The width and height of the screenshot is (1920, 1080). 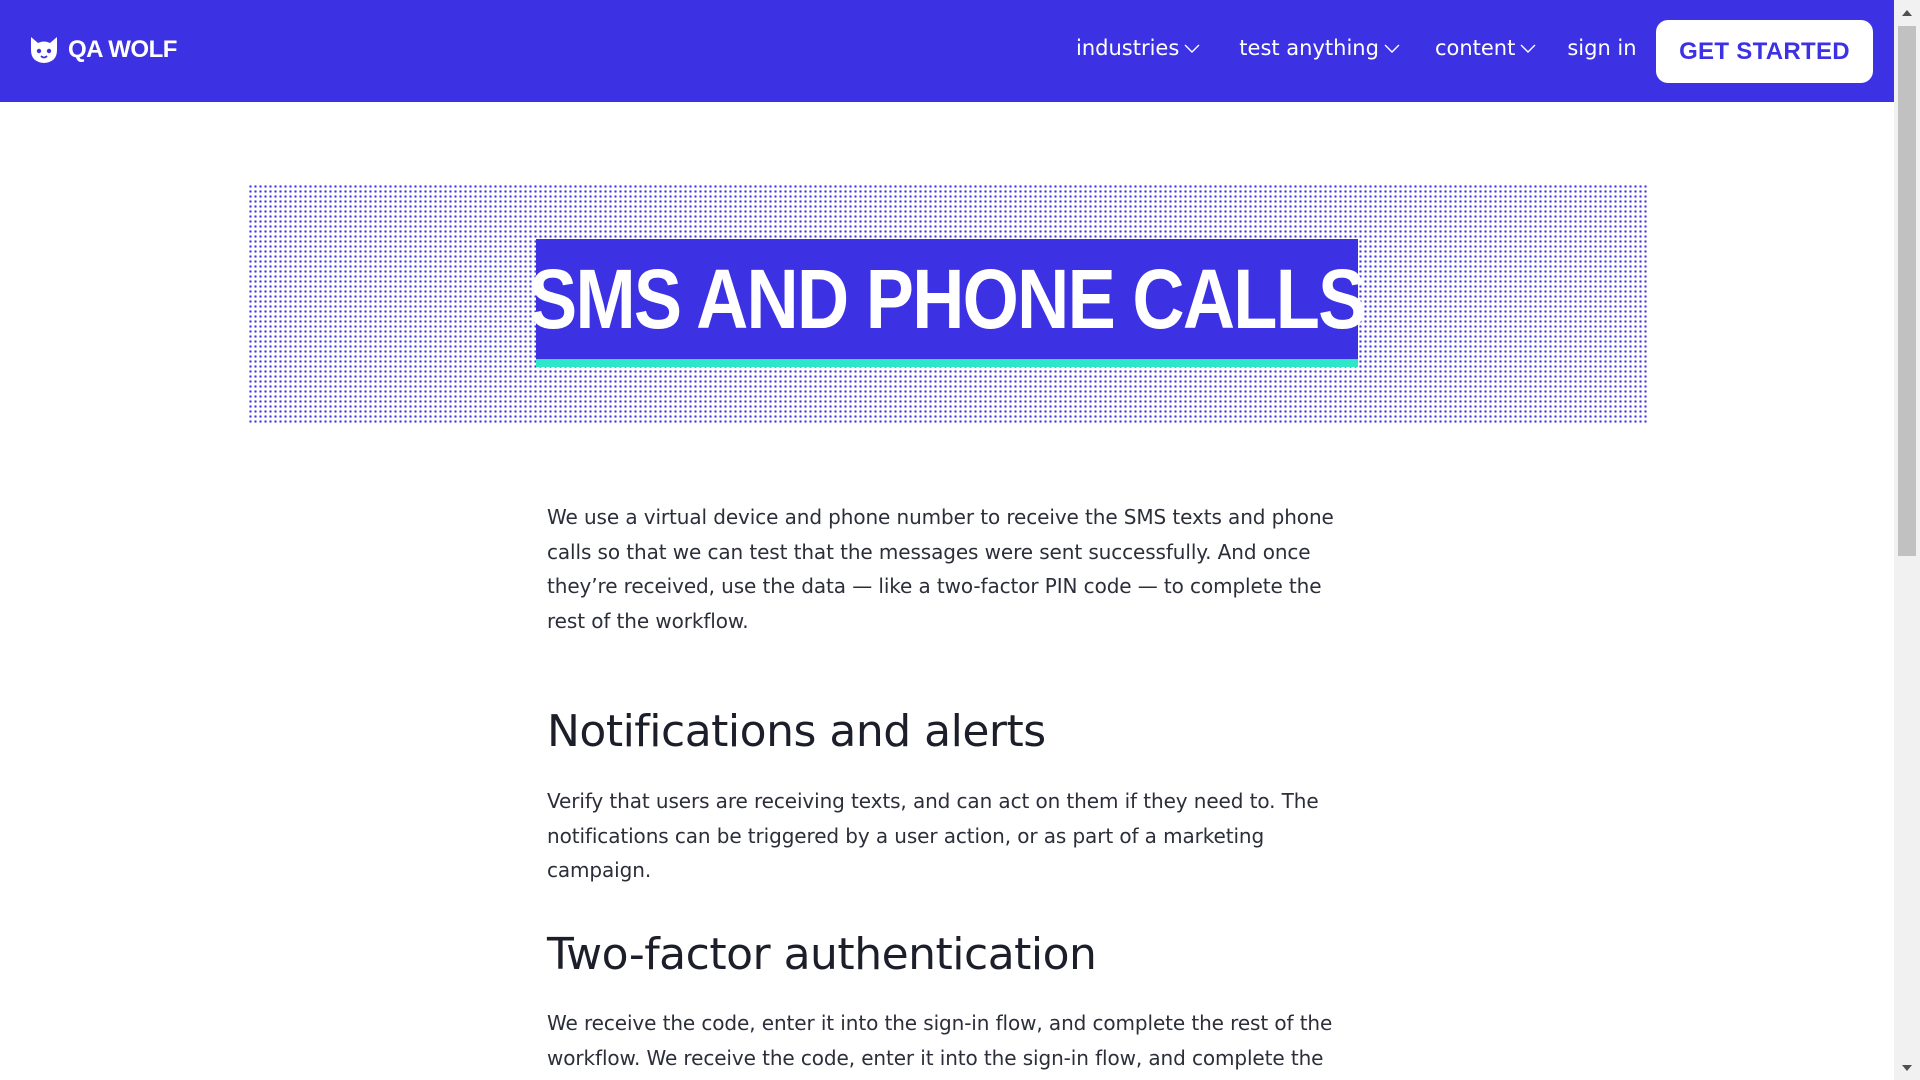 I want to click on arrow-up-icon, so click(x=1907, y=12).